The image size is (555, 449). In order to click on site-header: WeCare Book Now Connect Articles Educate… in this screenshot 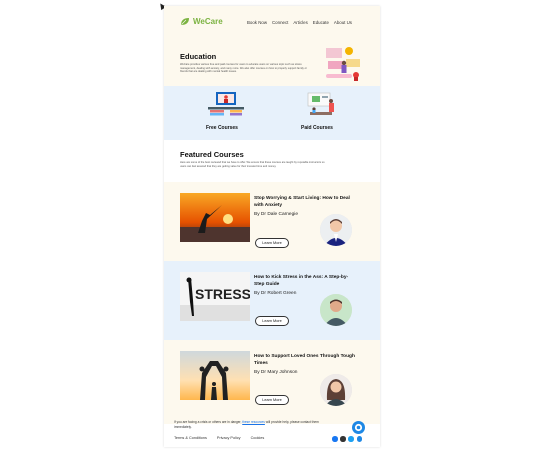, I will do `click(272, 22)`.